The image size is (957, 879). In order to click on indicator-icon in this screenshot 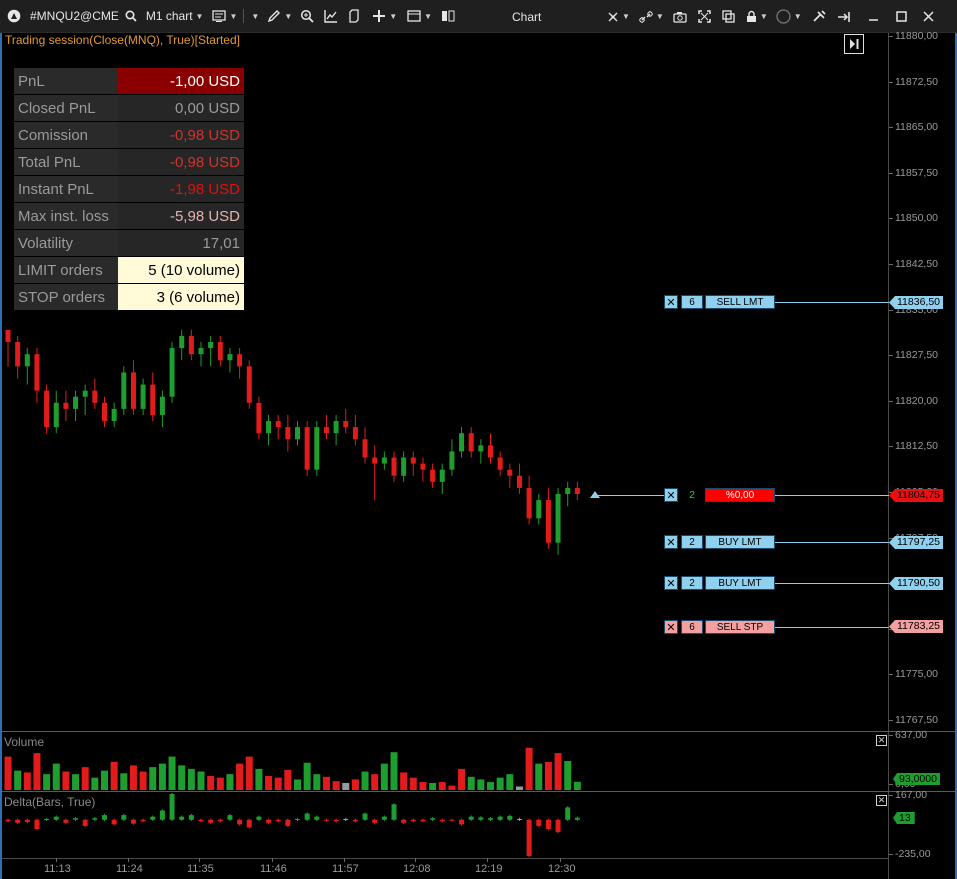, I will do `click(329, 16)`.